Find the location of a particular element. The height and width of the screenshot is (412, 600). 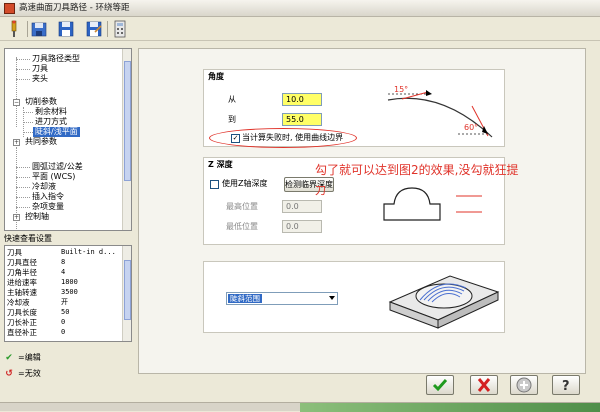

use-zdepth-checkbox is located at coordinates (214, 184).